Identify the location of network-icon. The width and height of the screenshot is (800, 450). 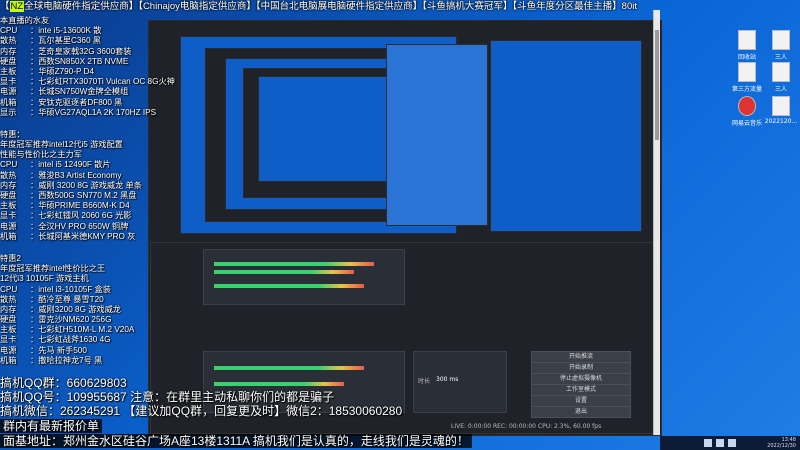
(708, 443).